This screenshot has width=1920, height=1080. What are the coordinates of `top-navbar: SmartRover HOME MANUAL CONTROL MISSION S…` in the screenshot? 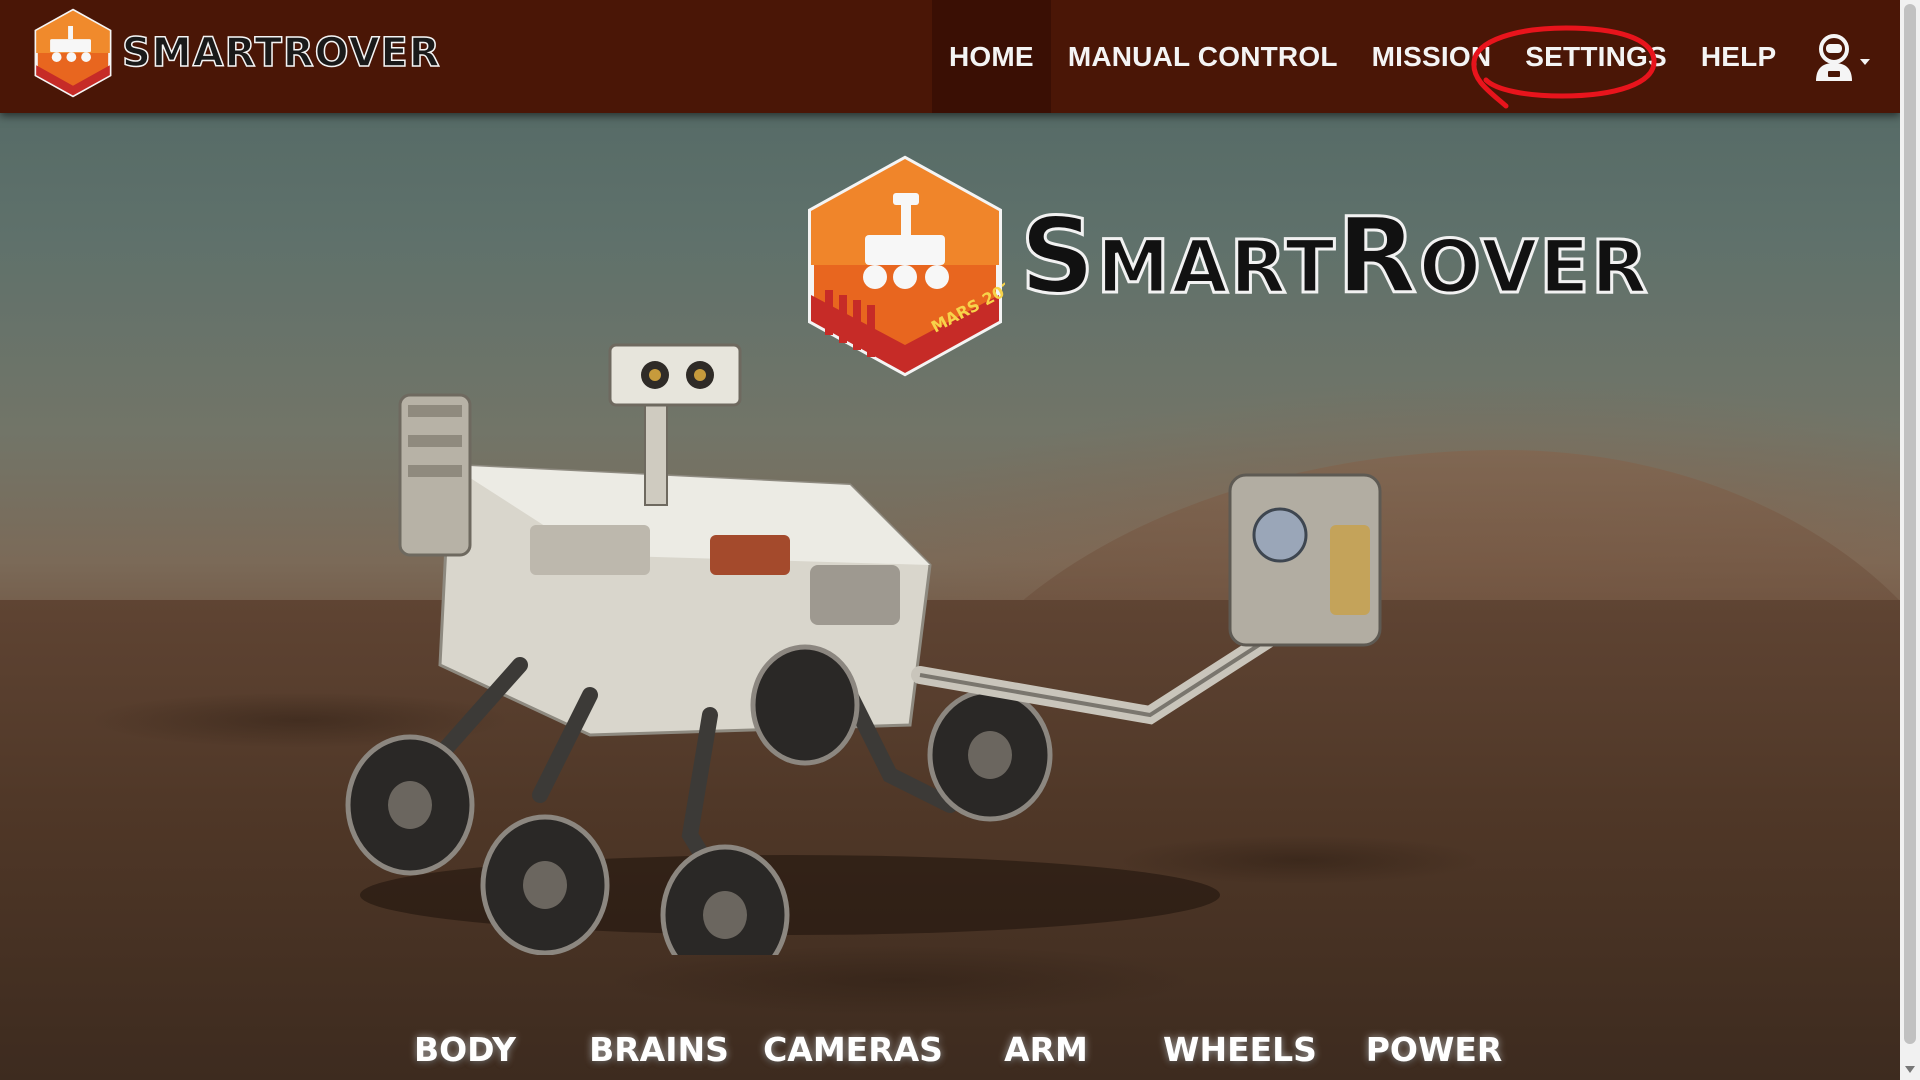 It's located at (950, 56).